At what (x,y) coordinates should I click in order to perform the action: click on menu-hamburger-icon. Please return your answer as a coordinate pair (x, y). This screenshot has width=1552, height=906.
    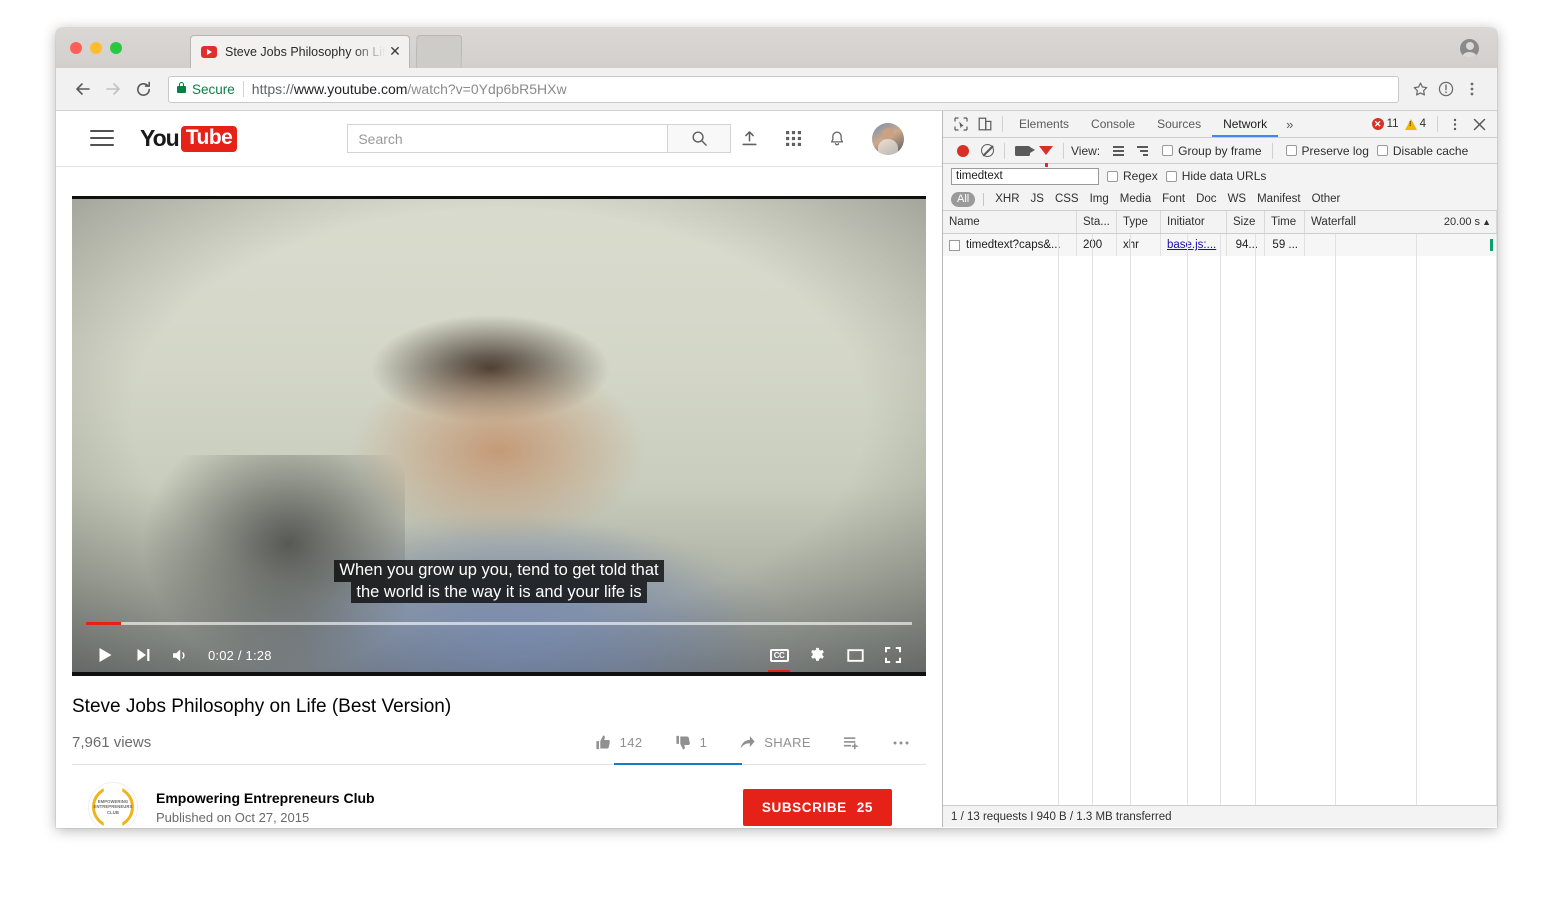
    Looking at the image, I should click on (102, 138).